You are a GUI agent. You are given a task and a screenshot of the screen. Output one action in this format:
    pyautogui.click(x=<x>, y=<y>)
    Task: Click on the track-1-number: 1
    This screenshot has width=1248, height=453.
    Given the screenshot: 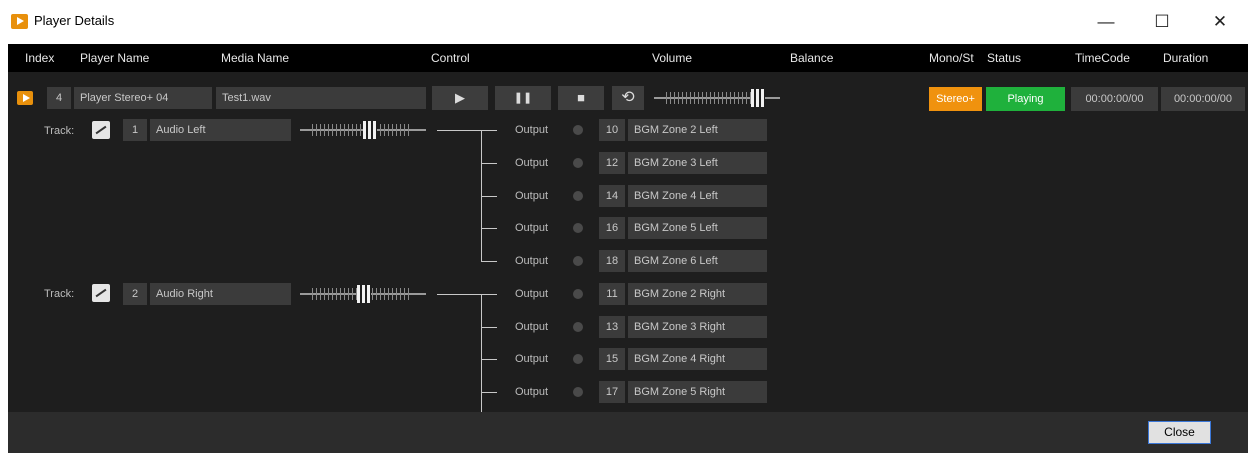 What is the action you would take?
    pyautogui.click(x=135, y=130)
    